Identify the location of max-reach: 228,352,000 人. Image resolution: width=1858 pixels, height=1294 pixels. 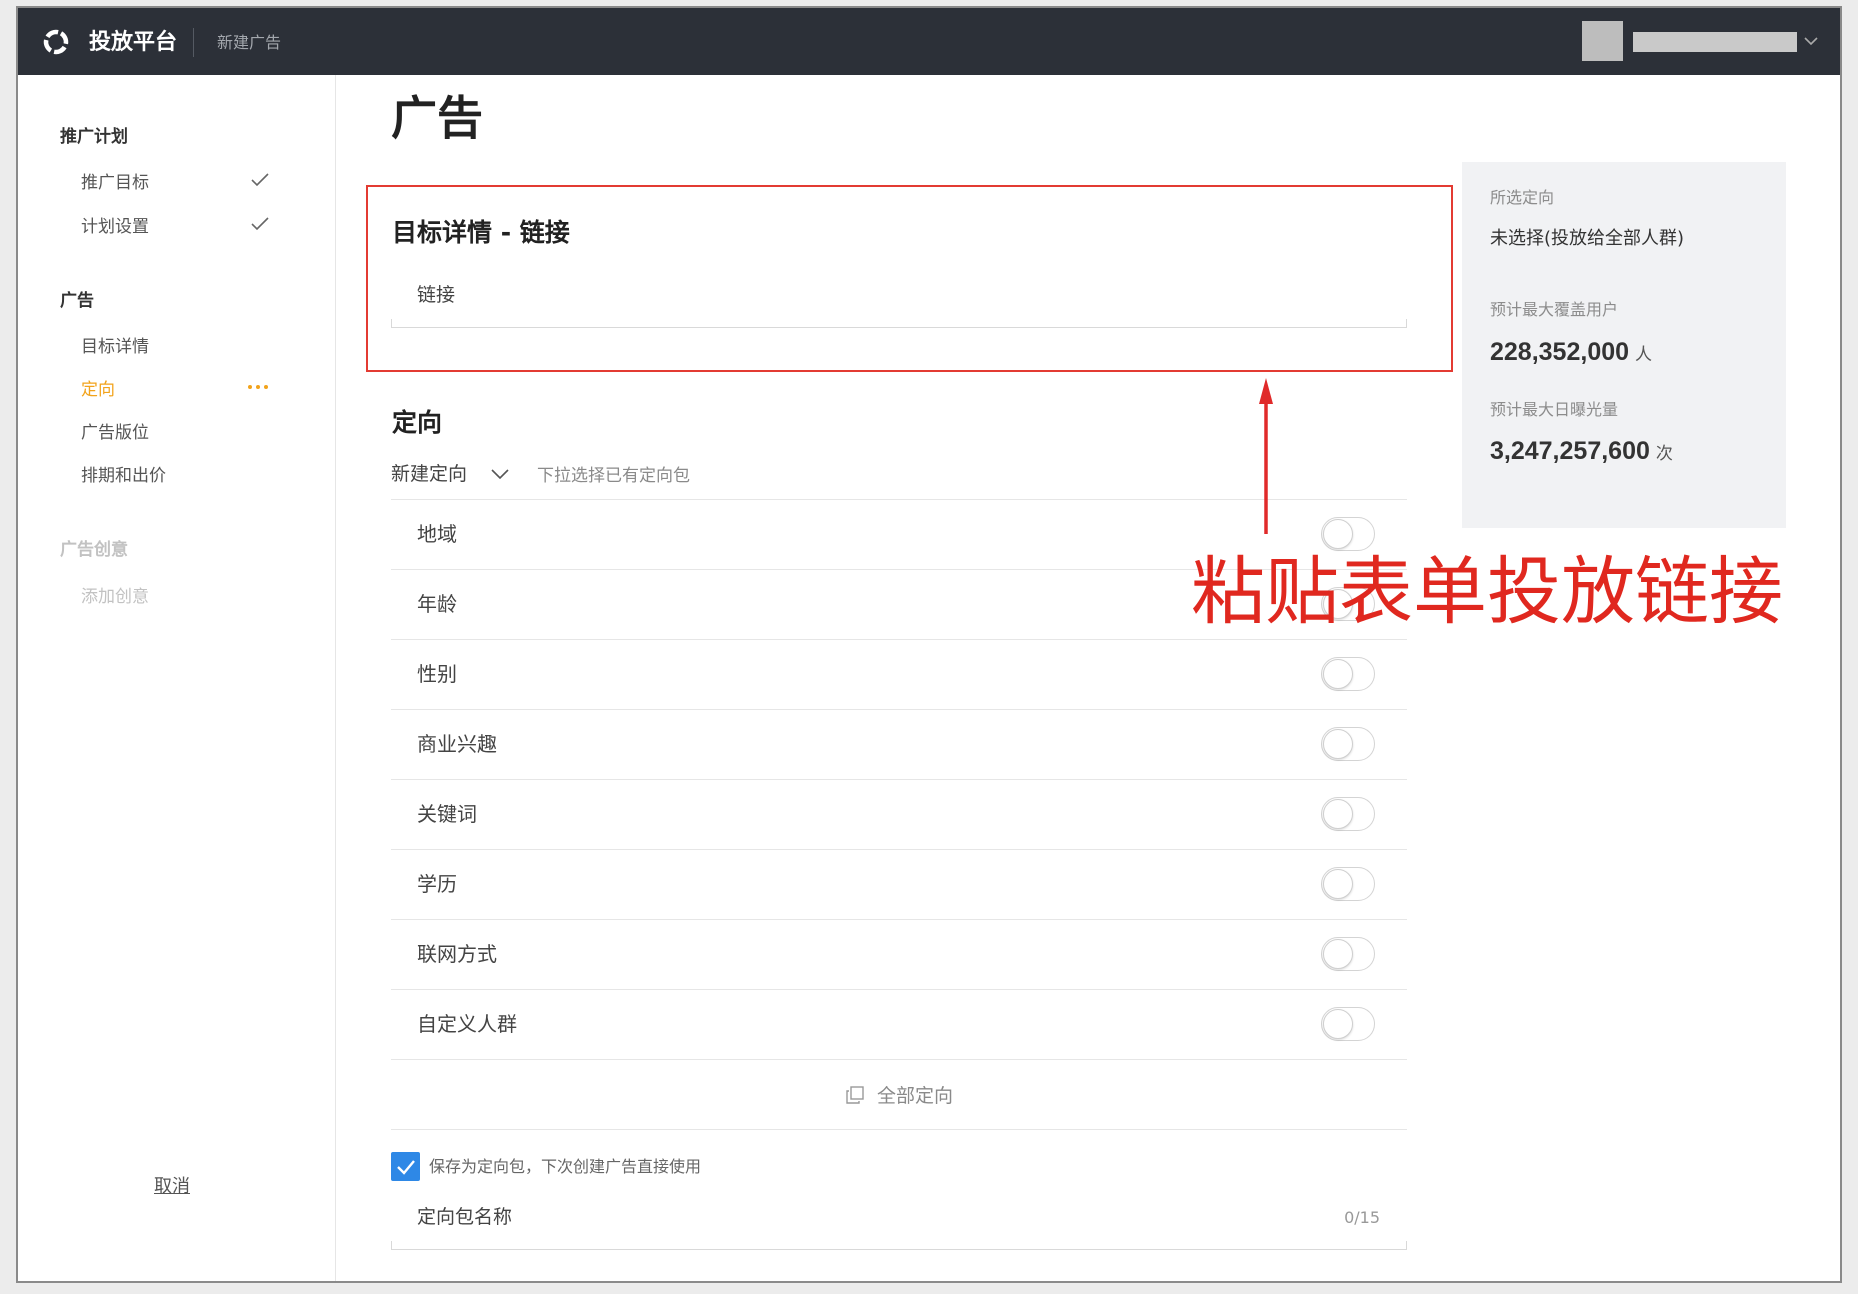
(1571, 353).